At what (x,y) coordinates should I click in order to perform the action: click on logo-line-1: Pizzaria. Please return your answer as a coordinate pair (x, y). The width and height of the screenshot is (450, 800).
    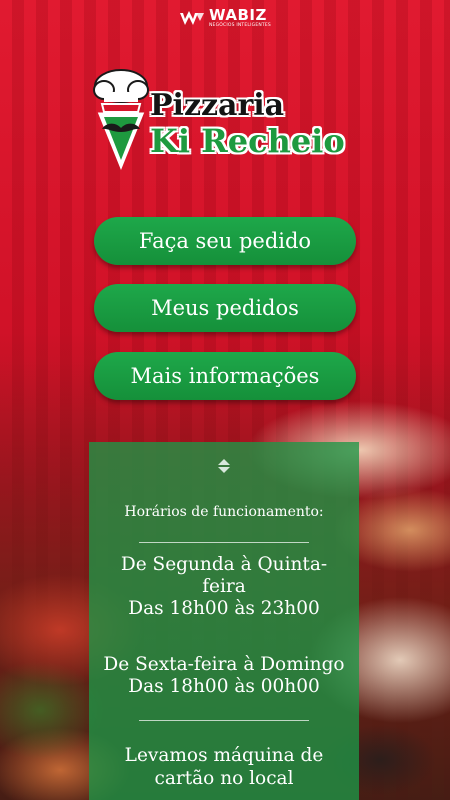
    Looking at the image, I should click on (217, 105).